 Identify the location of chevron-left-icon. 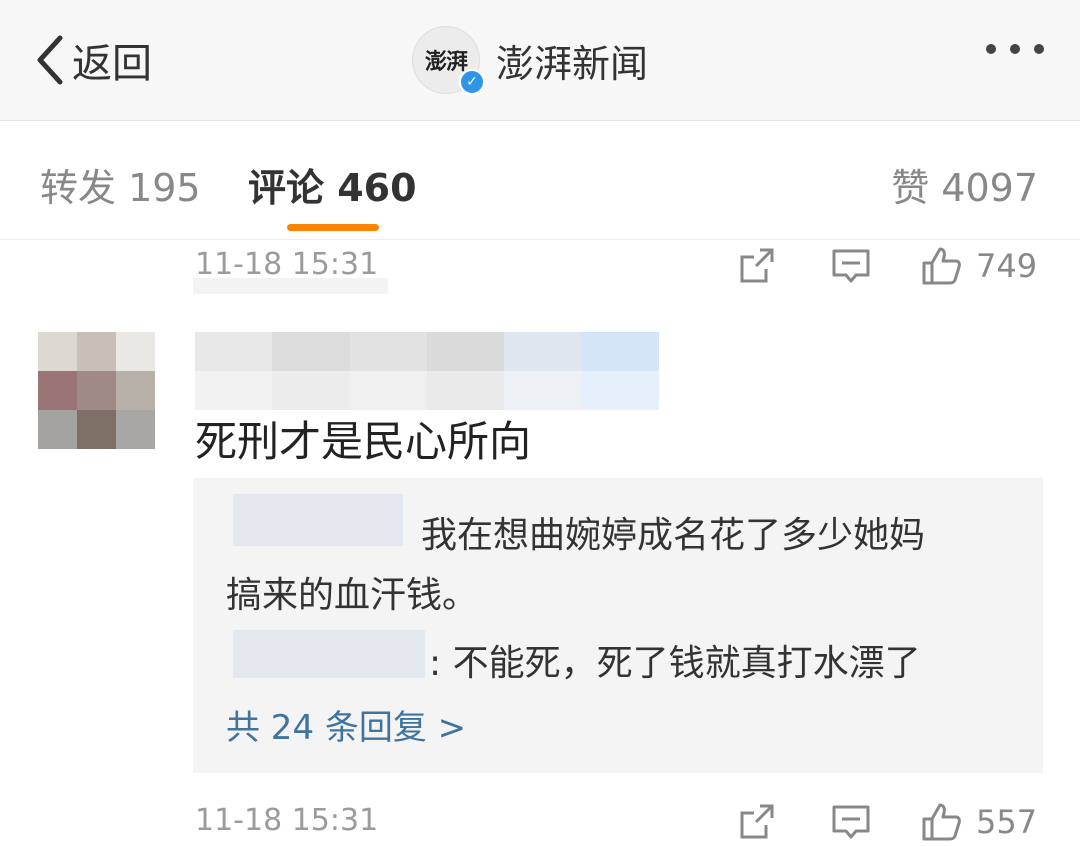
(50, 60).